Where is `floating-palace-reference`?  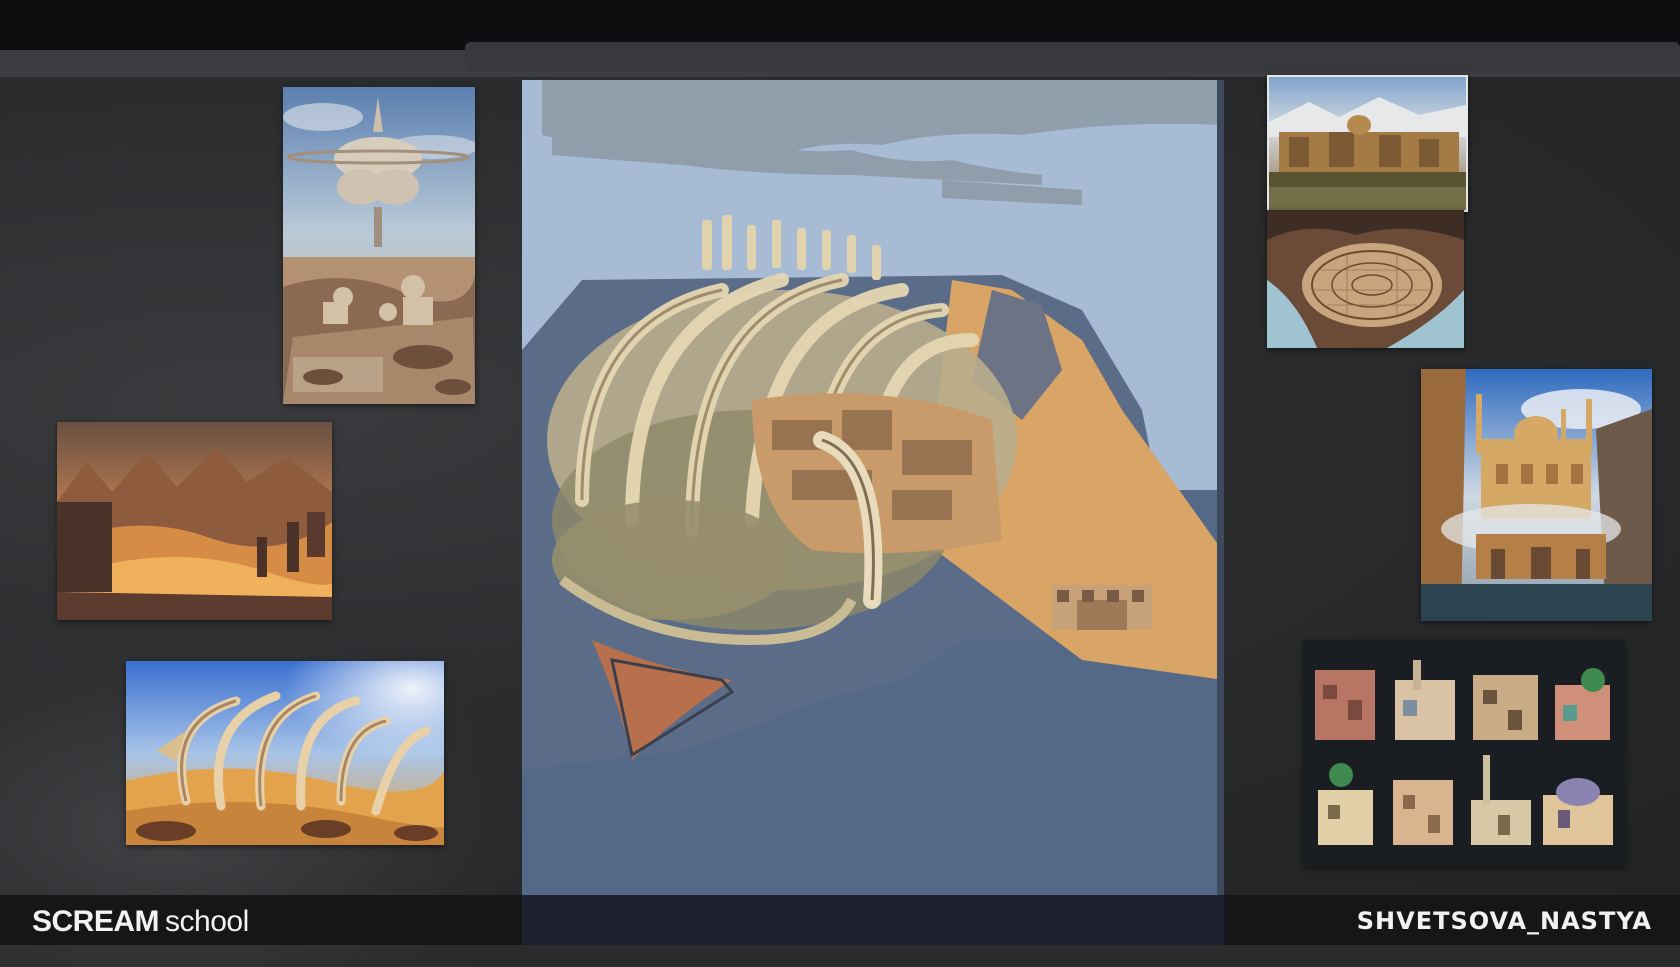
floating-palace-reference is located at coordinates (379, 245).